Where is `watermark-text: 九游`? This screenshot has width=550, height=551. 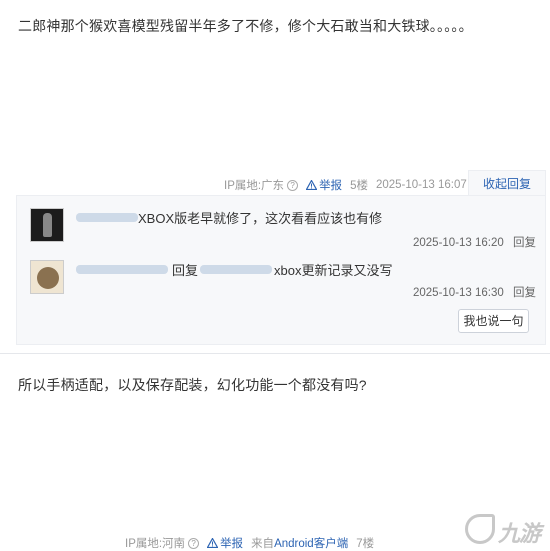 watermark-text: 九游 is located at coordinates (519, 533).